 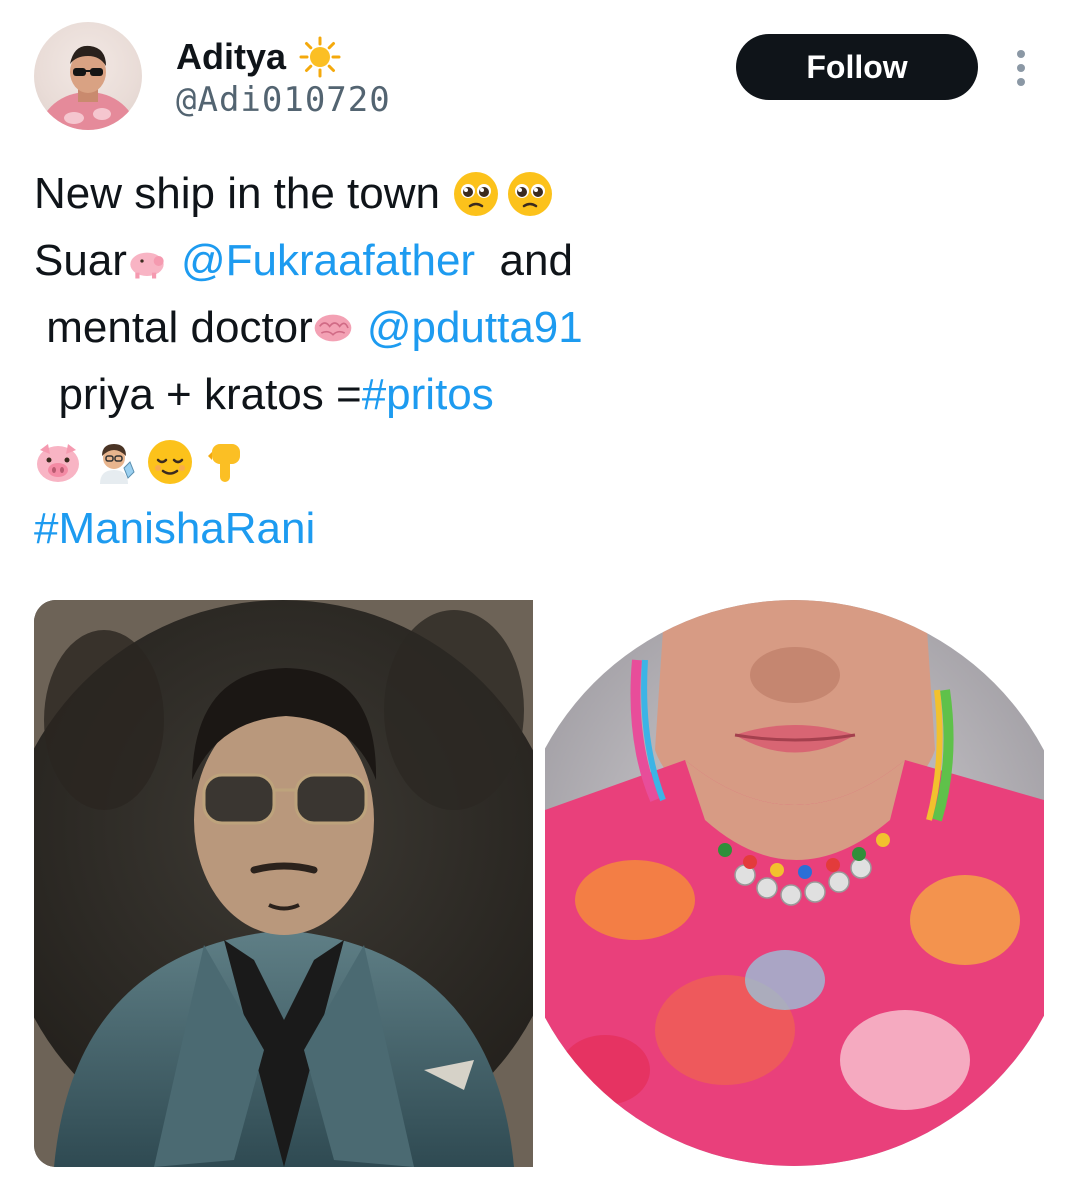 What do you see at coordinates (524, 260) in the screenshot?
I see `tweet-line-2-suffix: and` at bounding box center [524, 260].